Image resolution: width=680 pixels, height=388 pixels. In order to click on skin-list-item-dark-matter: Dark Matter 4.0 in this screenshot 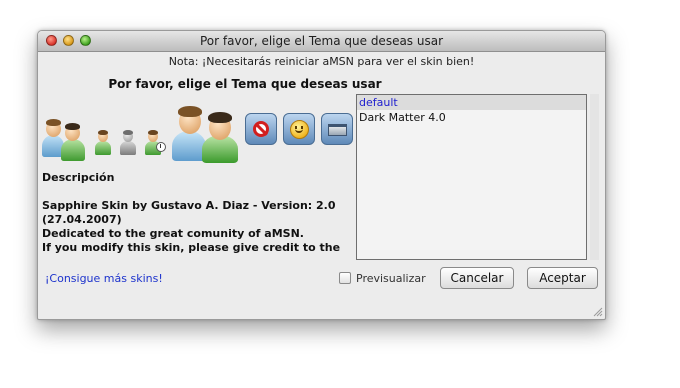, I will do `click(471, 117)`.